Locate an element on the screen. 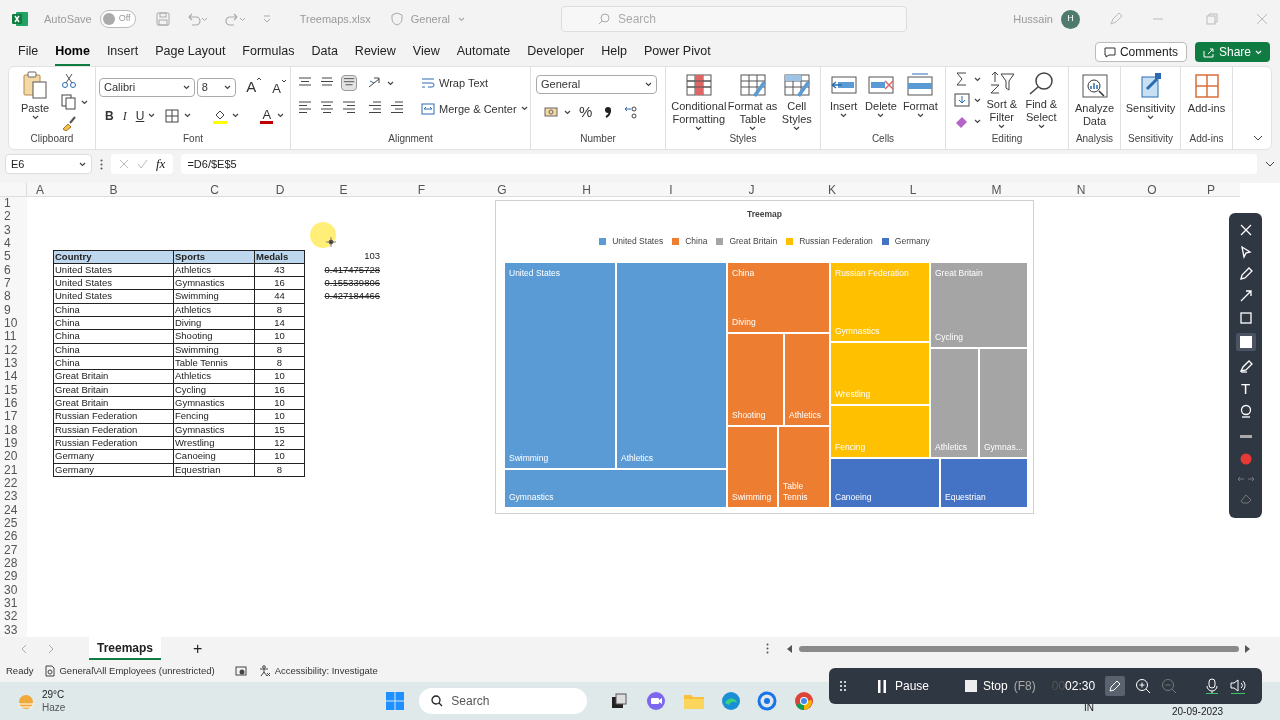  column-header: J is located at coordinates (751, 190).